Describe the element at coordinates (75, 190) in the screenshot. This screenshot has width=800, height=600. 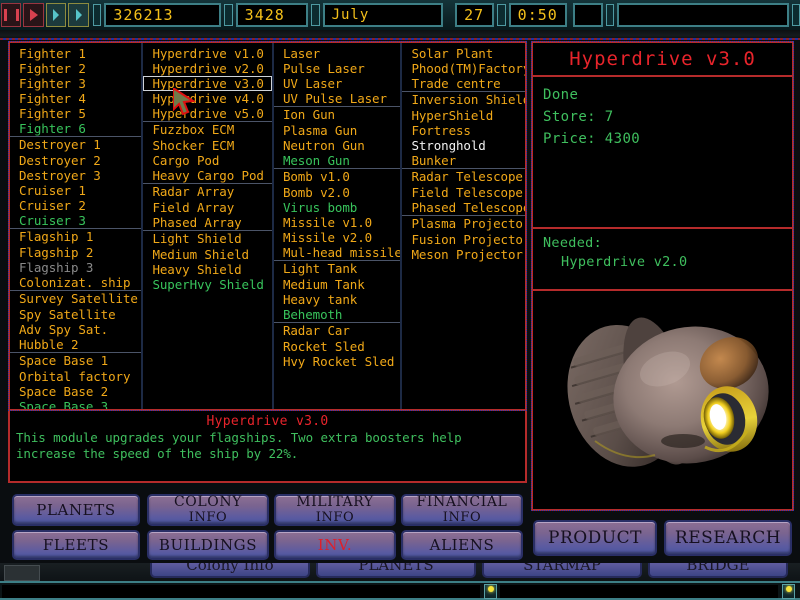
I see `tech-item: Cruiser 1` at that location.